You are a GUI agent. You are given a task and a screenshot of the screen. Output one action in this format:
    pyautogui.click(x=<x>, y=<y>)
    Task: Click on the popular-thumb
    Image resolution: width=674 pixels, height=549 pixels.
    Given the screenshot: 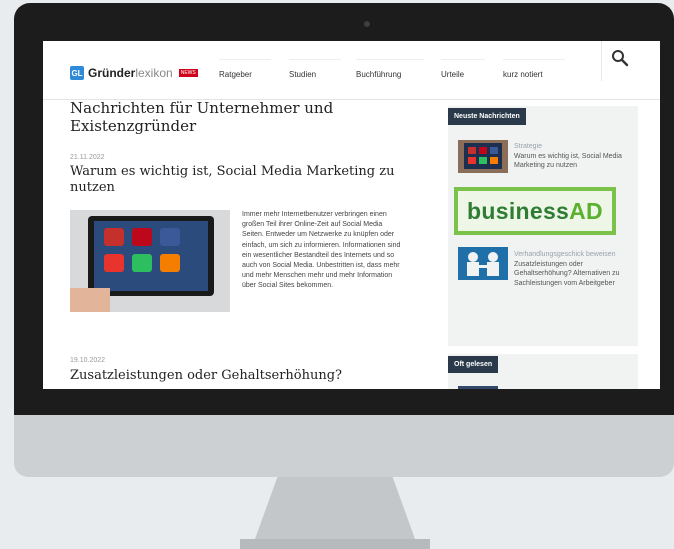 What is the action you would take?
    pyautogui.click(x=478, y=387)
    